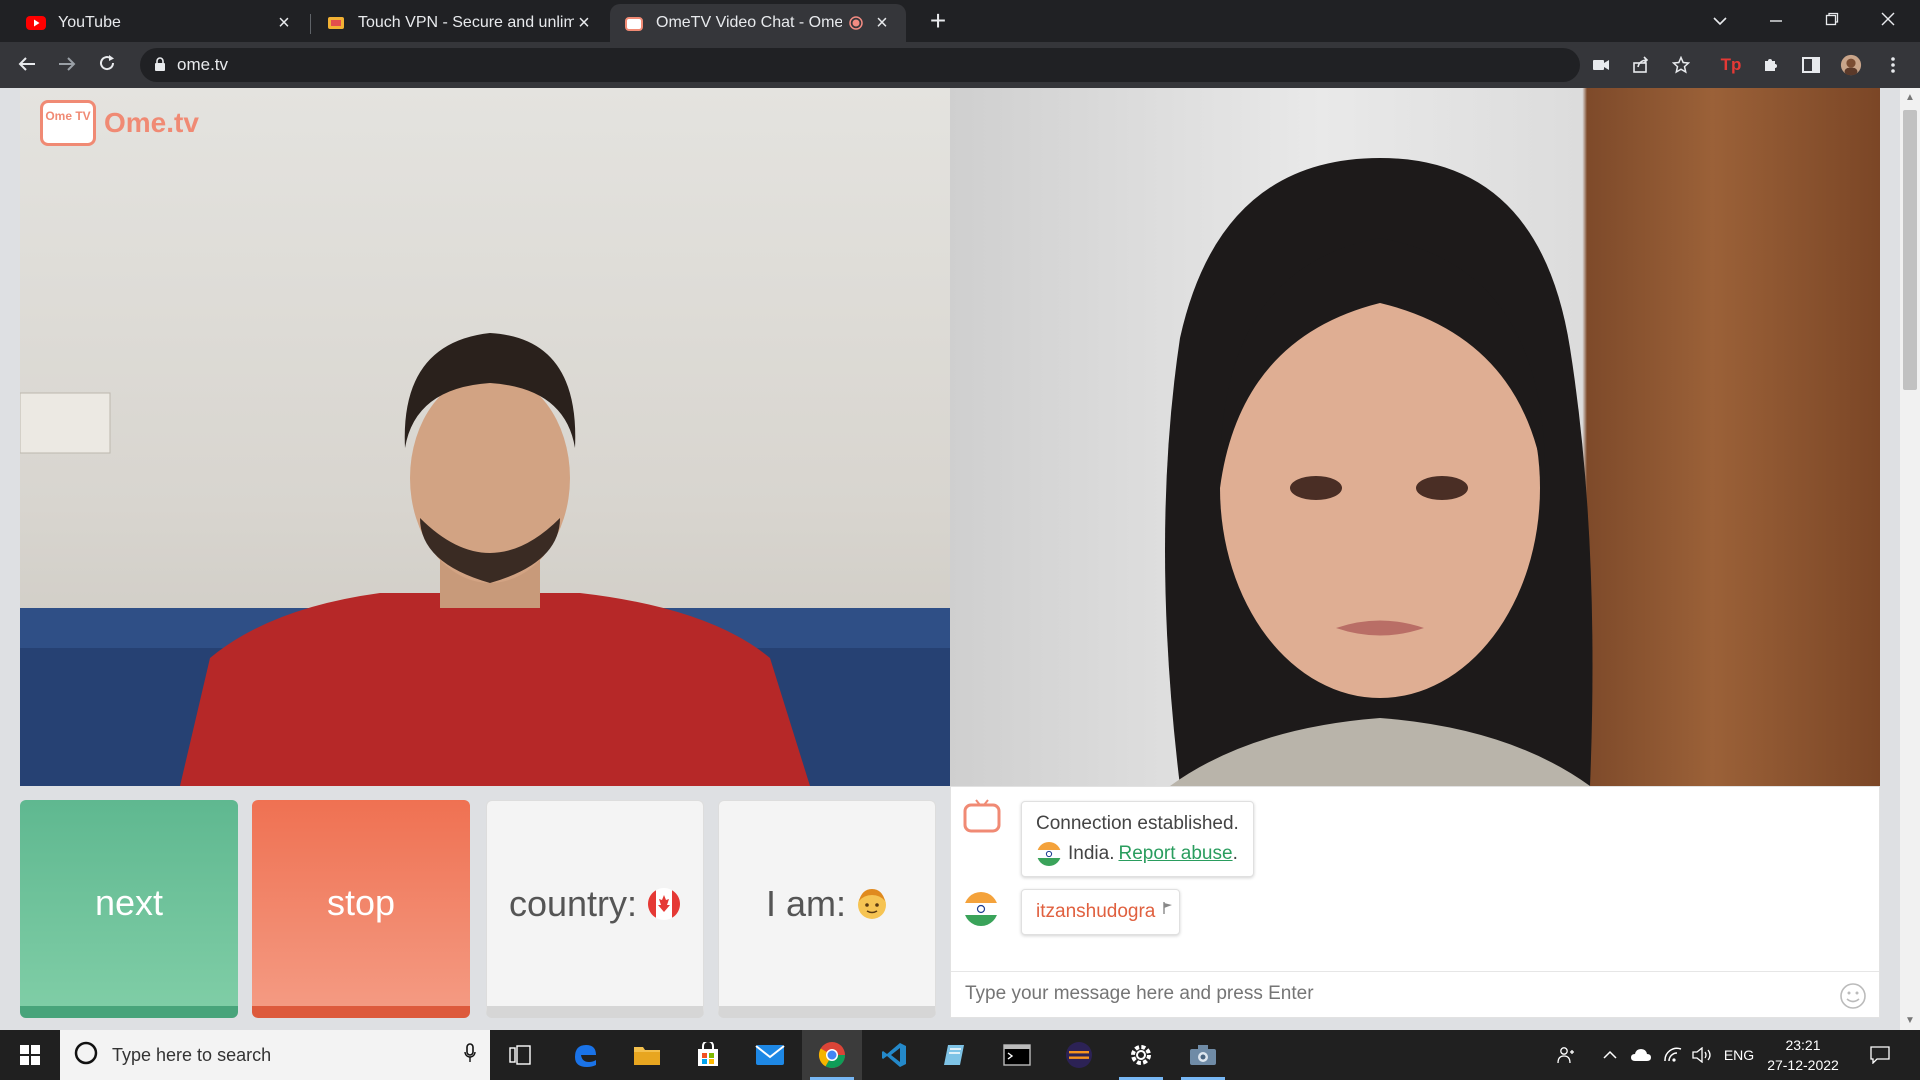  I want to click on chat-message-input, so click(1395, 994).